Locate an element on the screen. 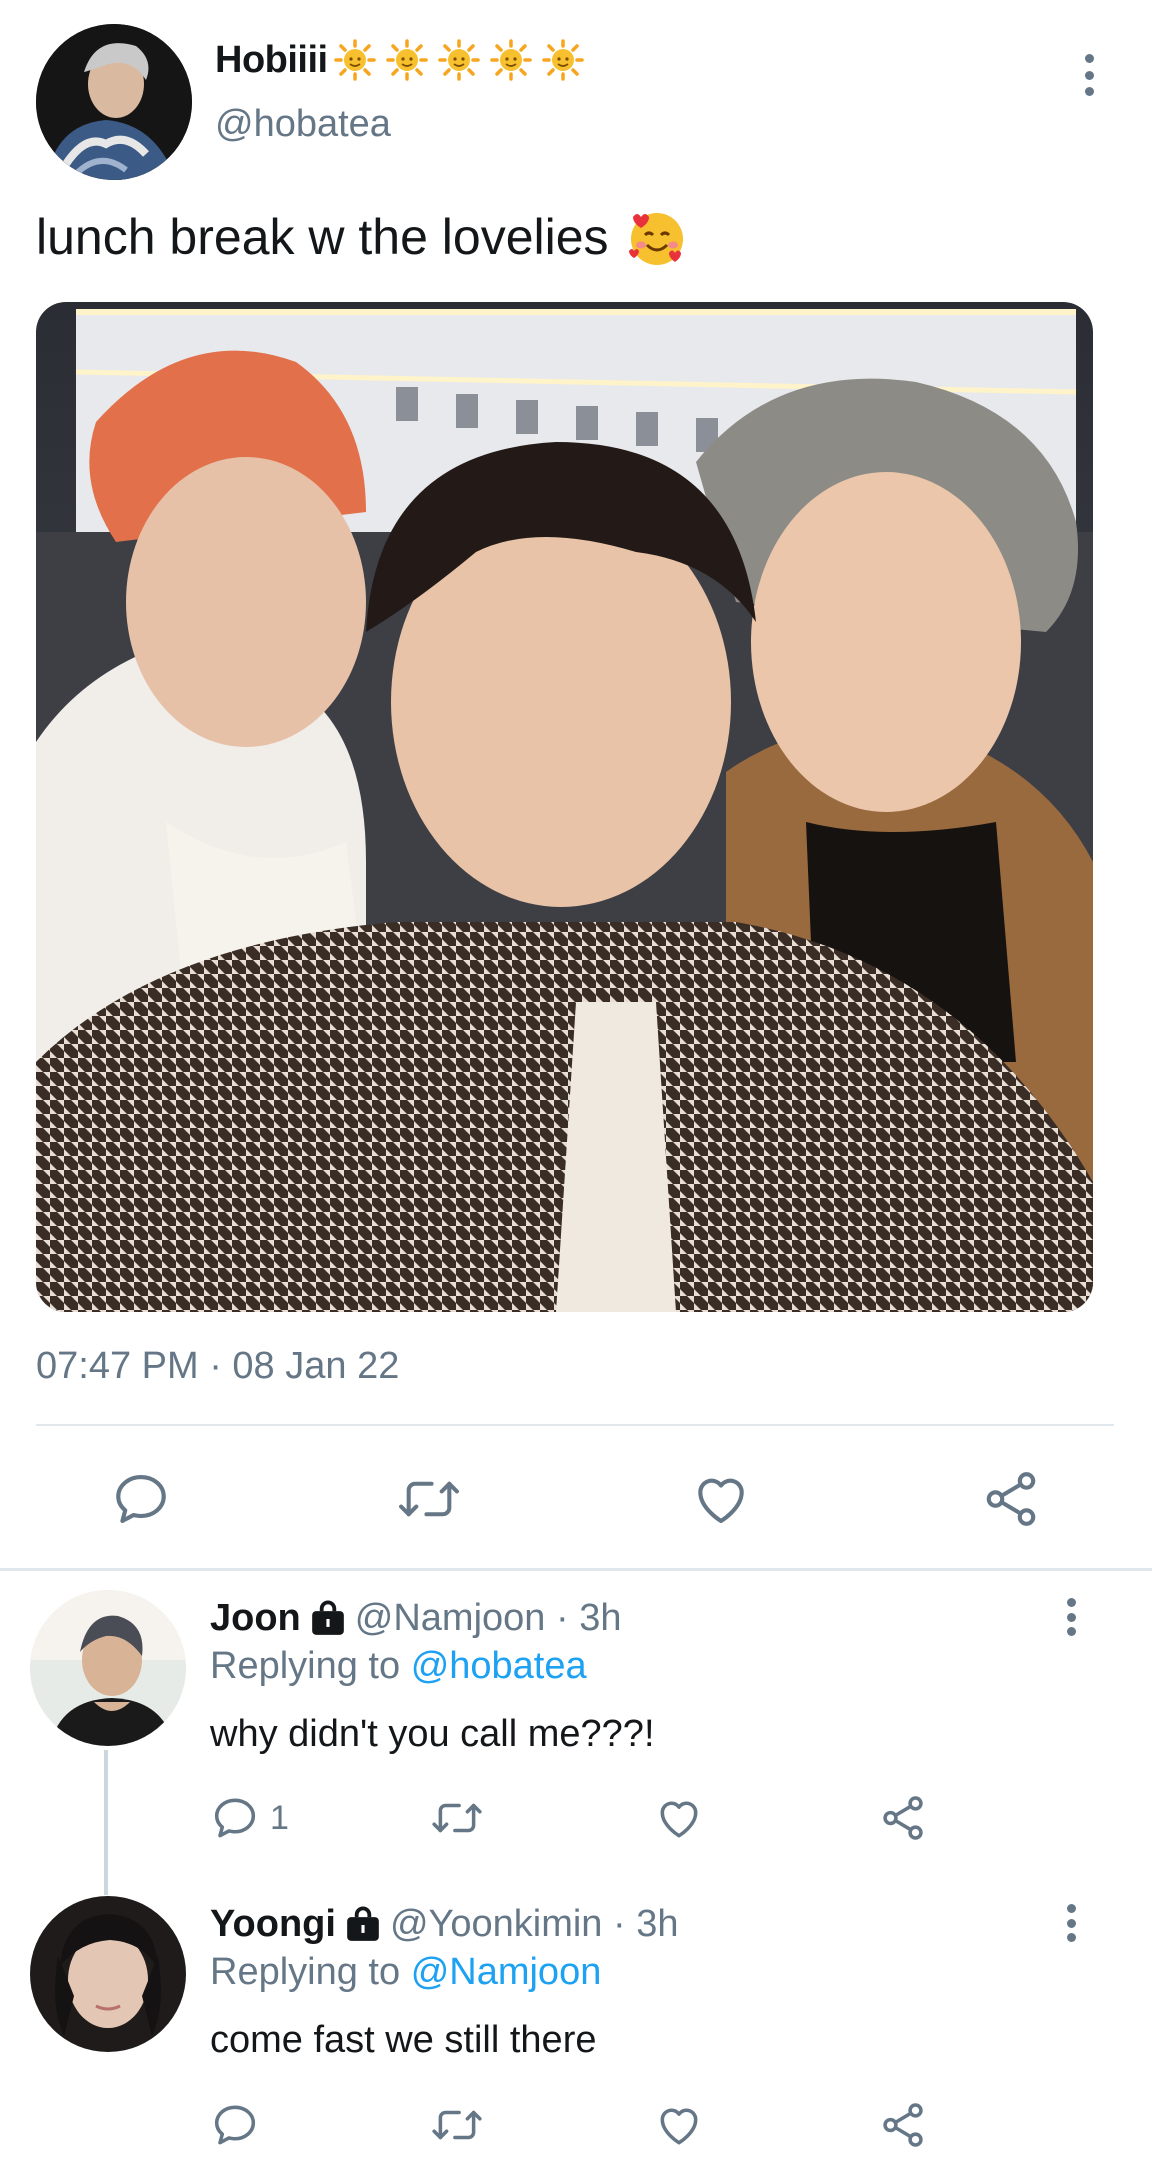  replying-to-row: Replying to @hobatea is located at coordinates (398, 1666).